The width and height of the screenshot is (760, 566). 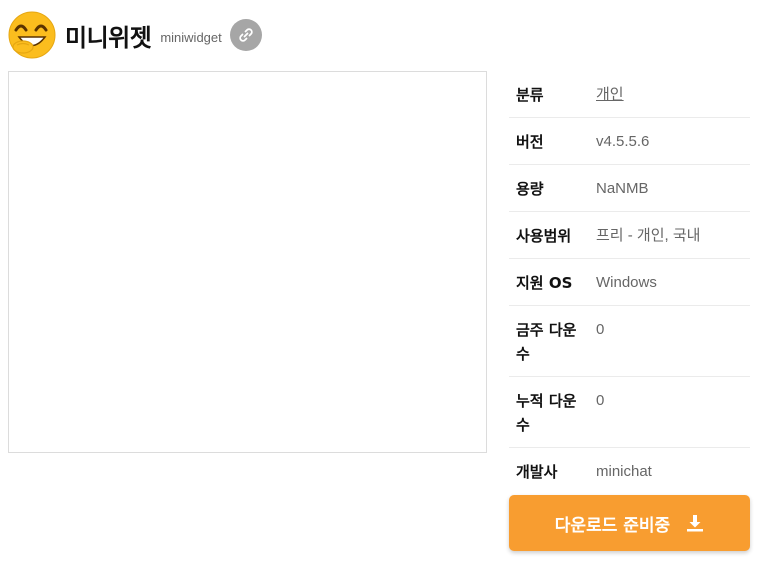 I want to click on app-header: 미니위젯 miniwidget, so click(x=134, y=35).